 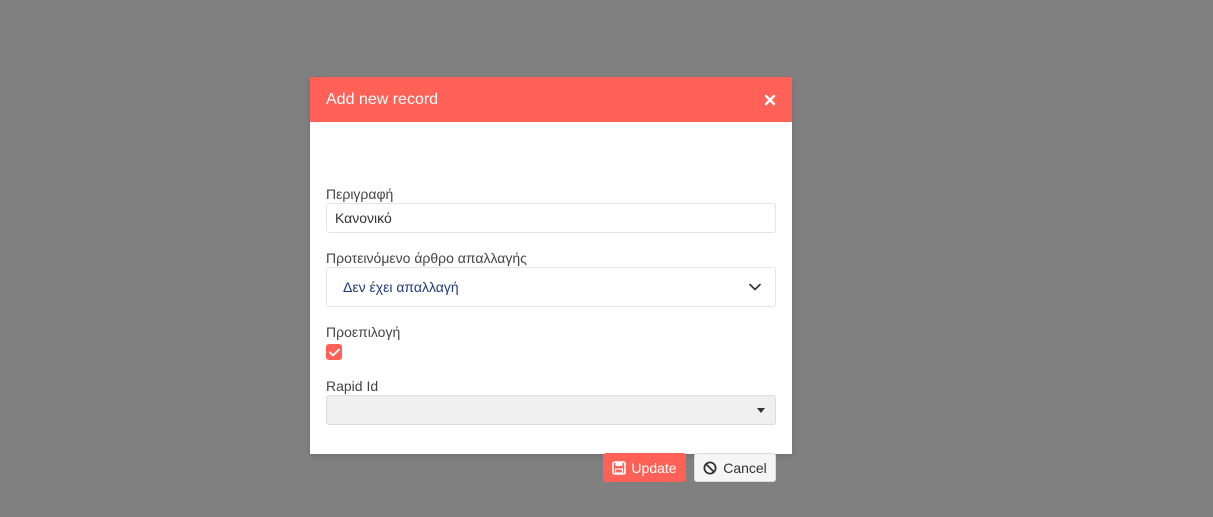 I want to click on update-button: Update, so click(x=644, y=467).